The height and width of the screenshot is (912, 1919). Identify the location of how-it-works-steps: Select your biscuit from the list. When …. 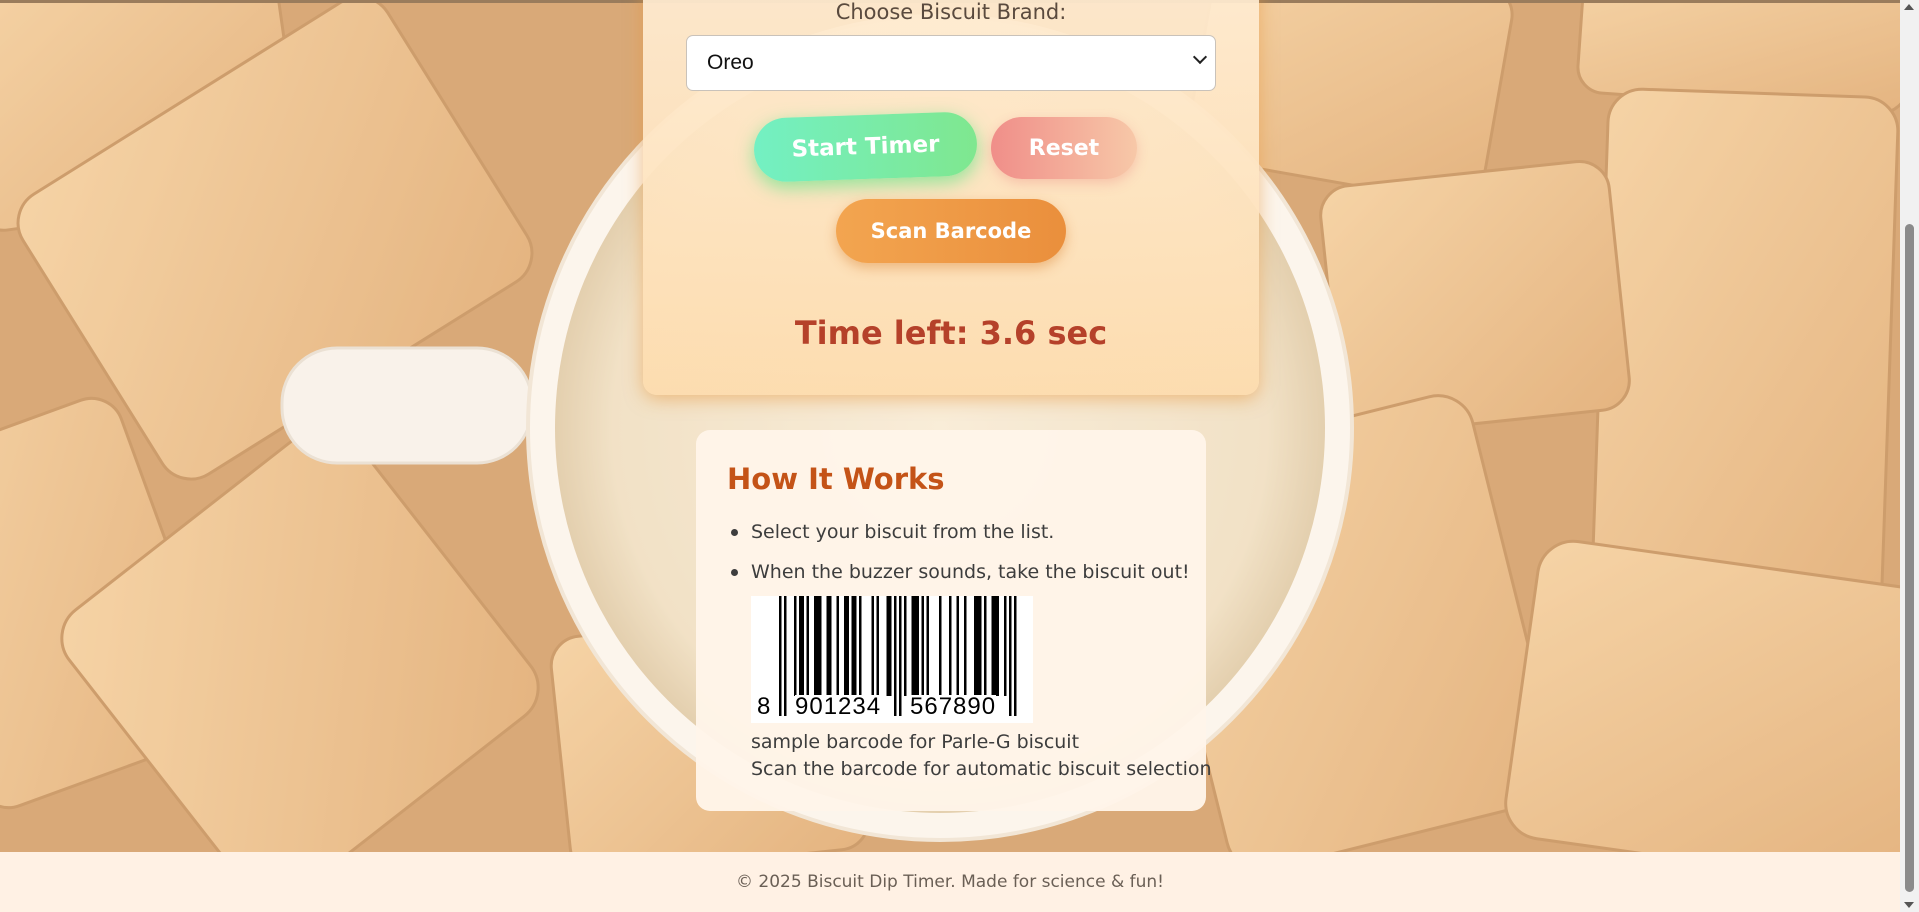
(958, 560).